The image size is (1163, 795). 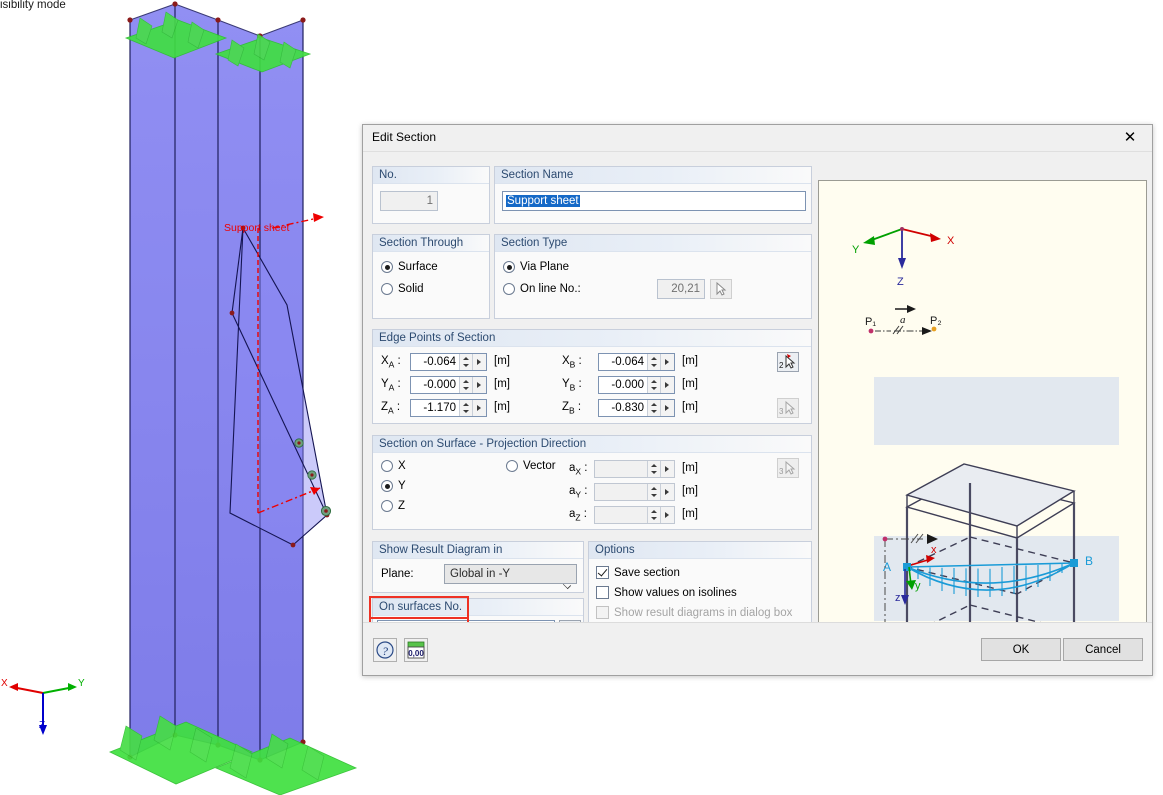 What do you see at coordinates (543, 201) in the screenshot?
I see `section-name-value: Support sheet` at bounding box center [543, 201].